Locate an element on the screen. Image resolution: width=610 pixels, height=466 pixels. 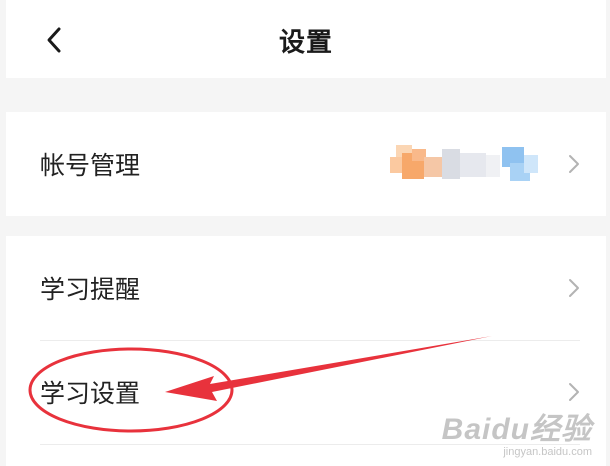
study-reminder-label: 学习提醒 is located at coordinates (90, 289).